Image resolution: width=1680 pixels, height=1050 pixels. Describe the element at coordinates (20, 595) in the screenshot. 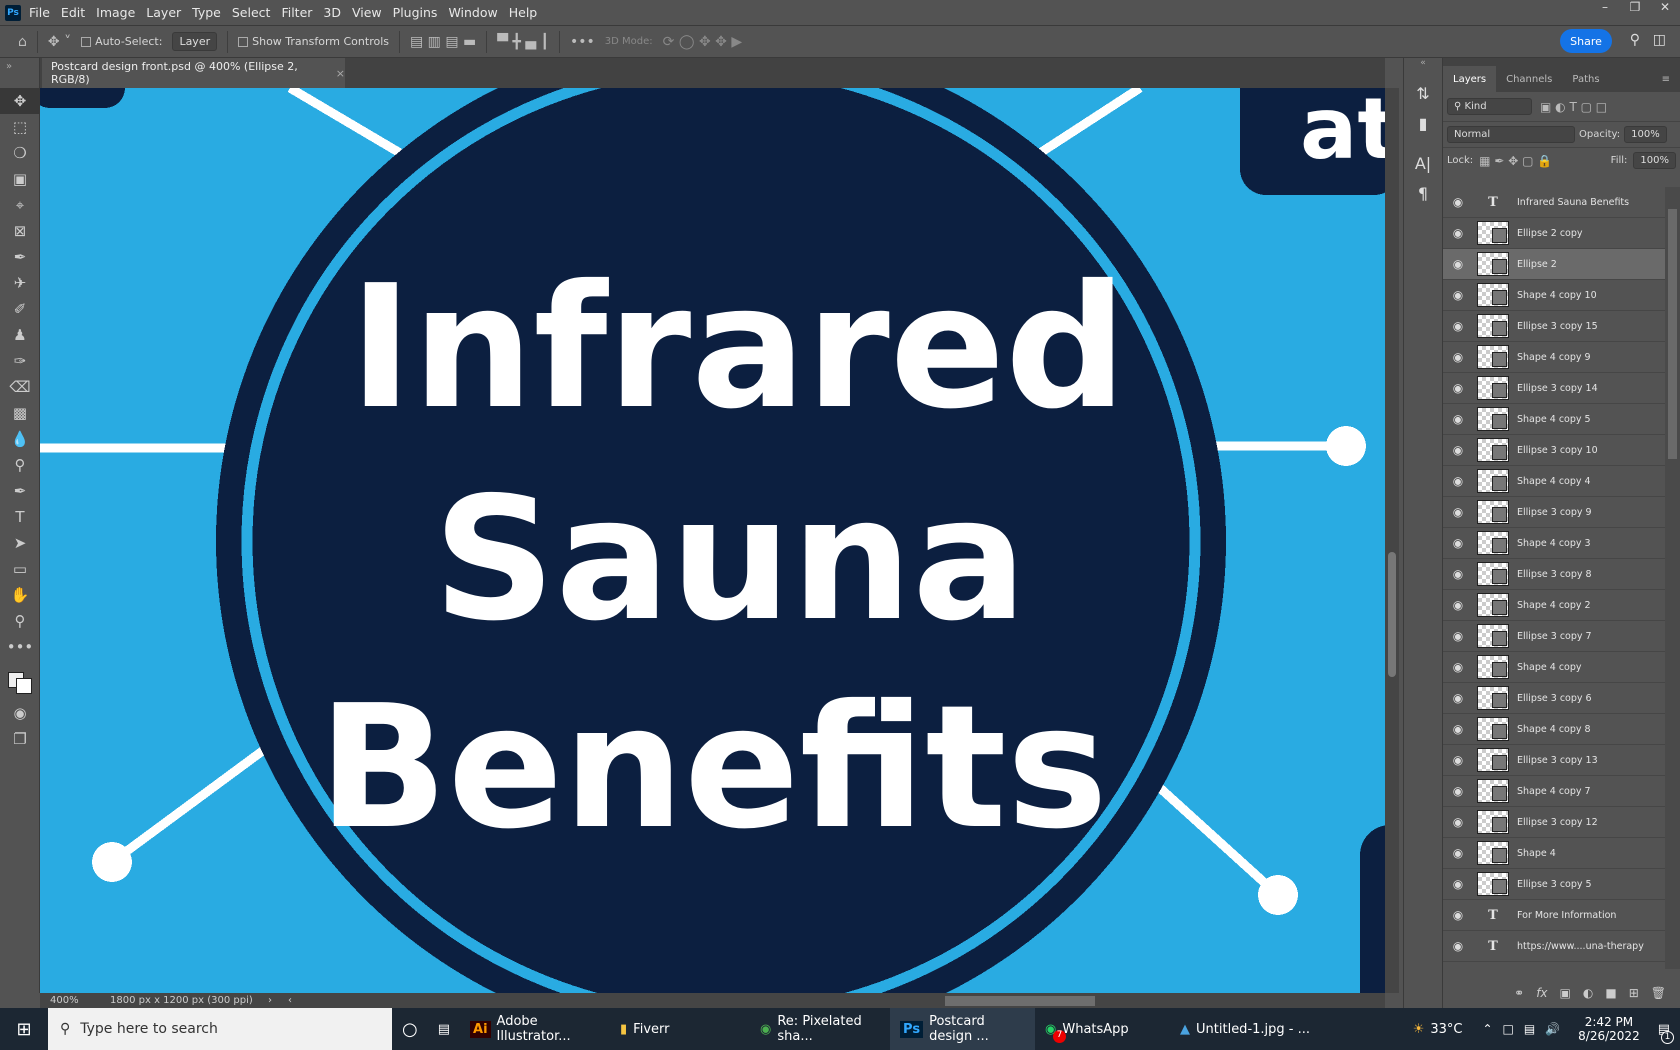

I see `hand-tool-icon: ✋` at that location.